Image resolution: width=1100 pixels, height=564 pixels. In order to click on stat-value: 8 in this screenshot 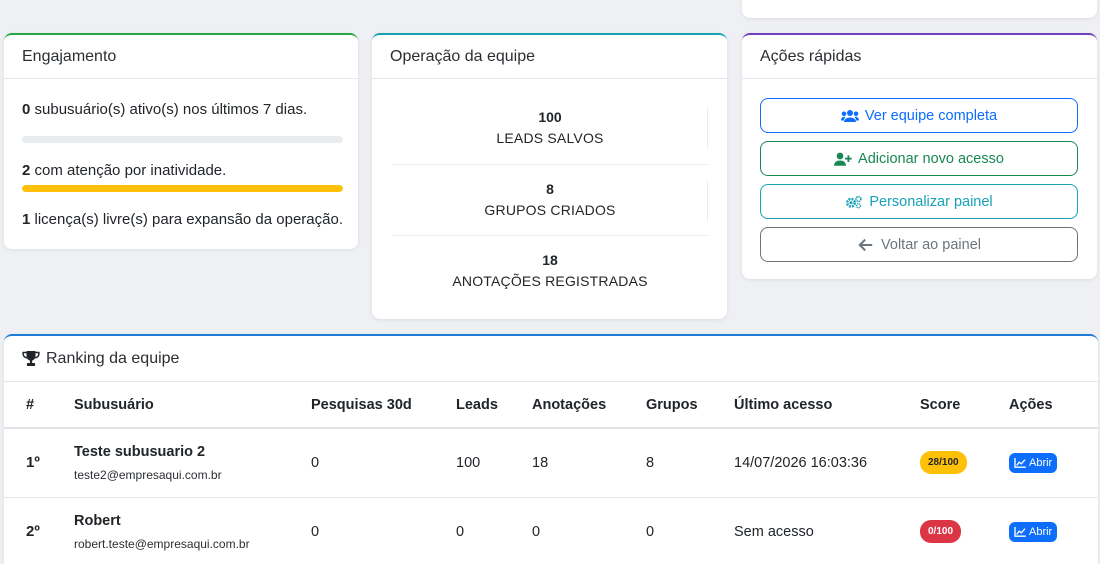, I will do `click(550, 189)`.